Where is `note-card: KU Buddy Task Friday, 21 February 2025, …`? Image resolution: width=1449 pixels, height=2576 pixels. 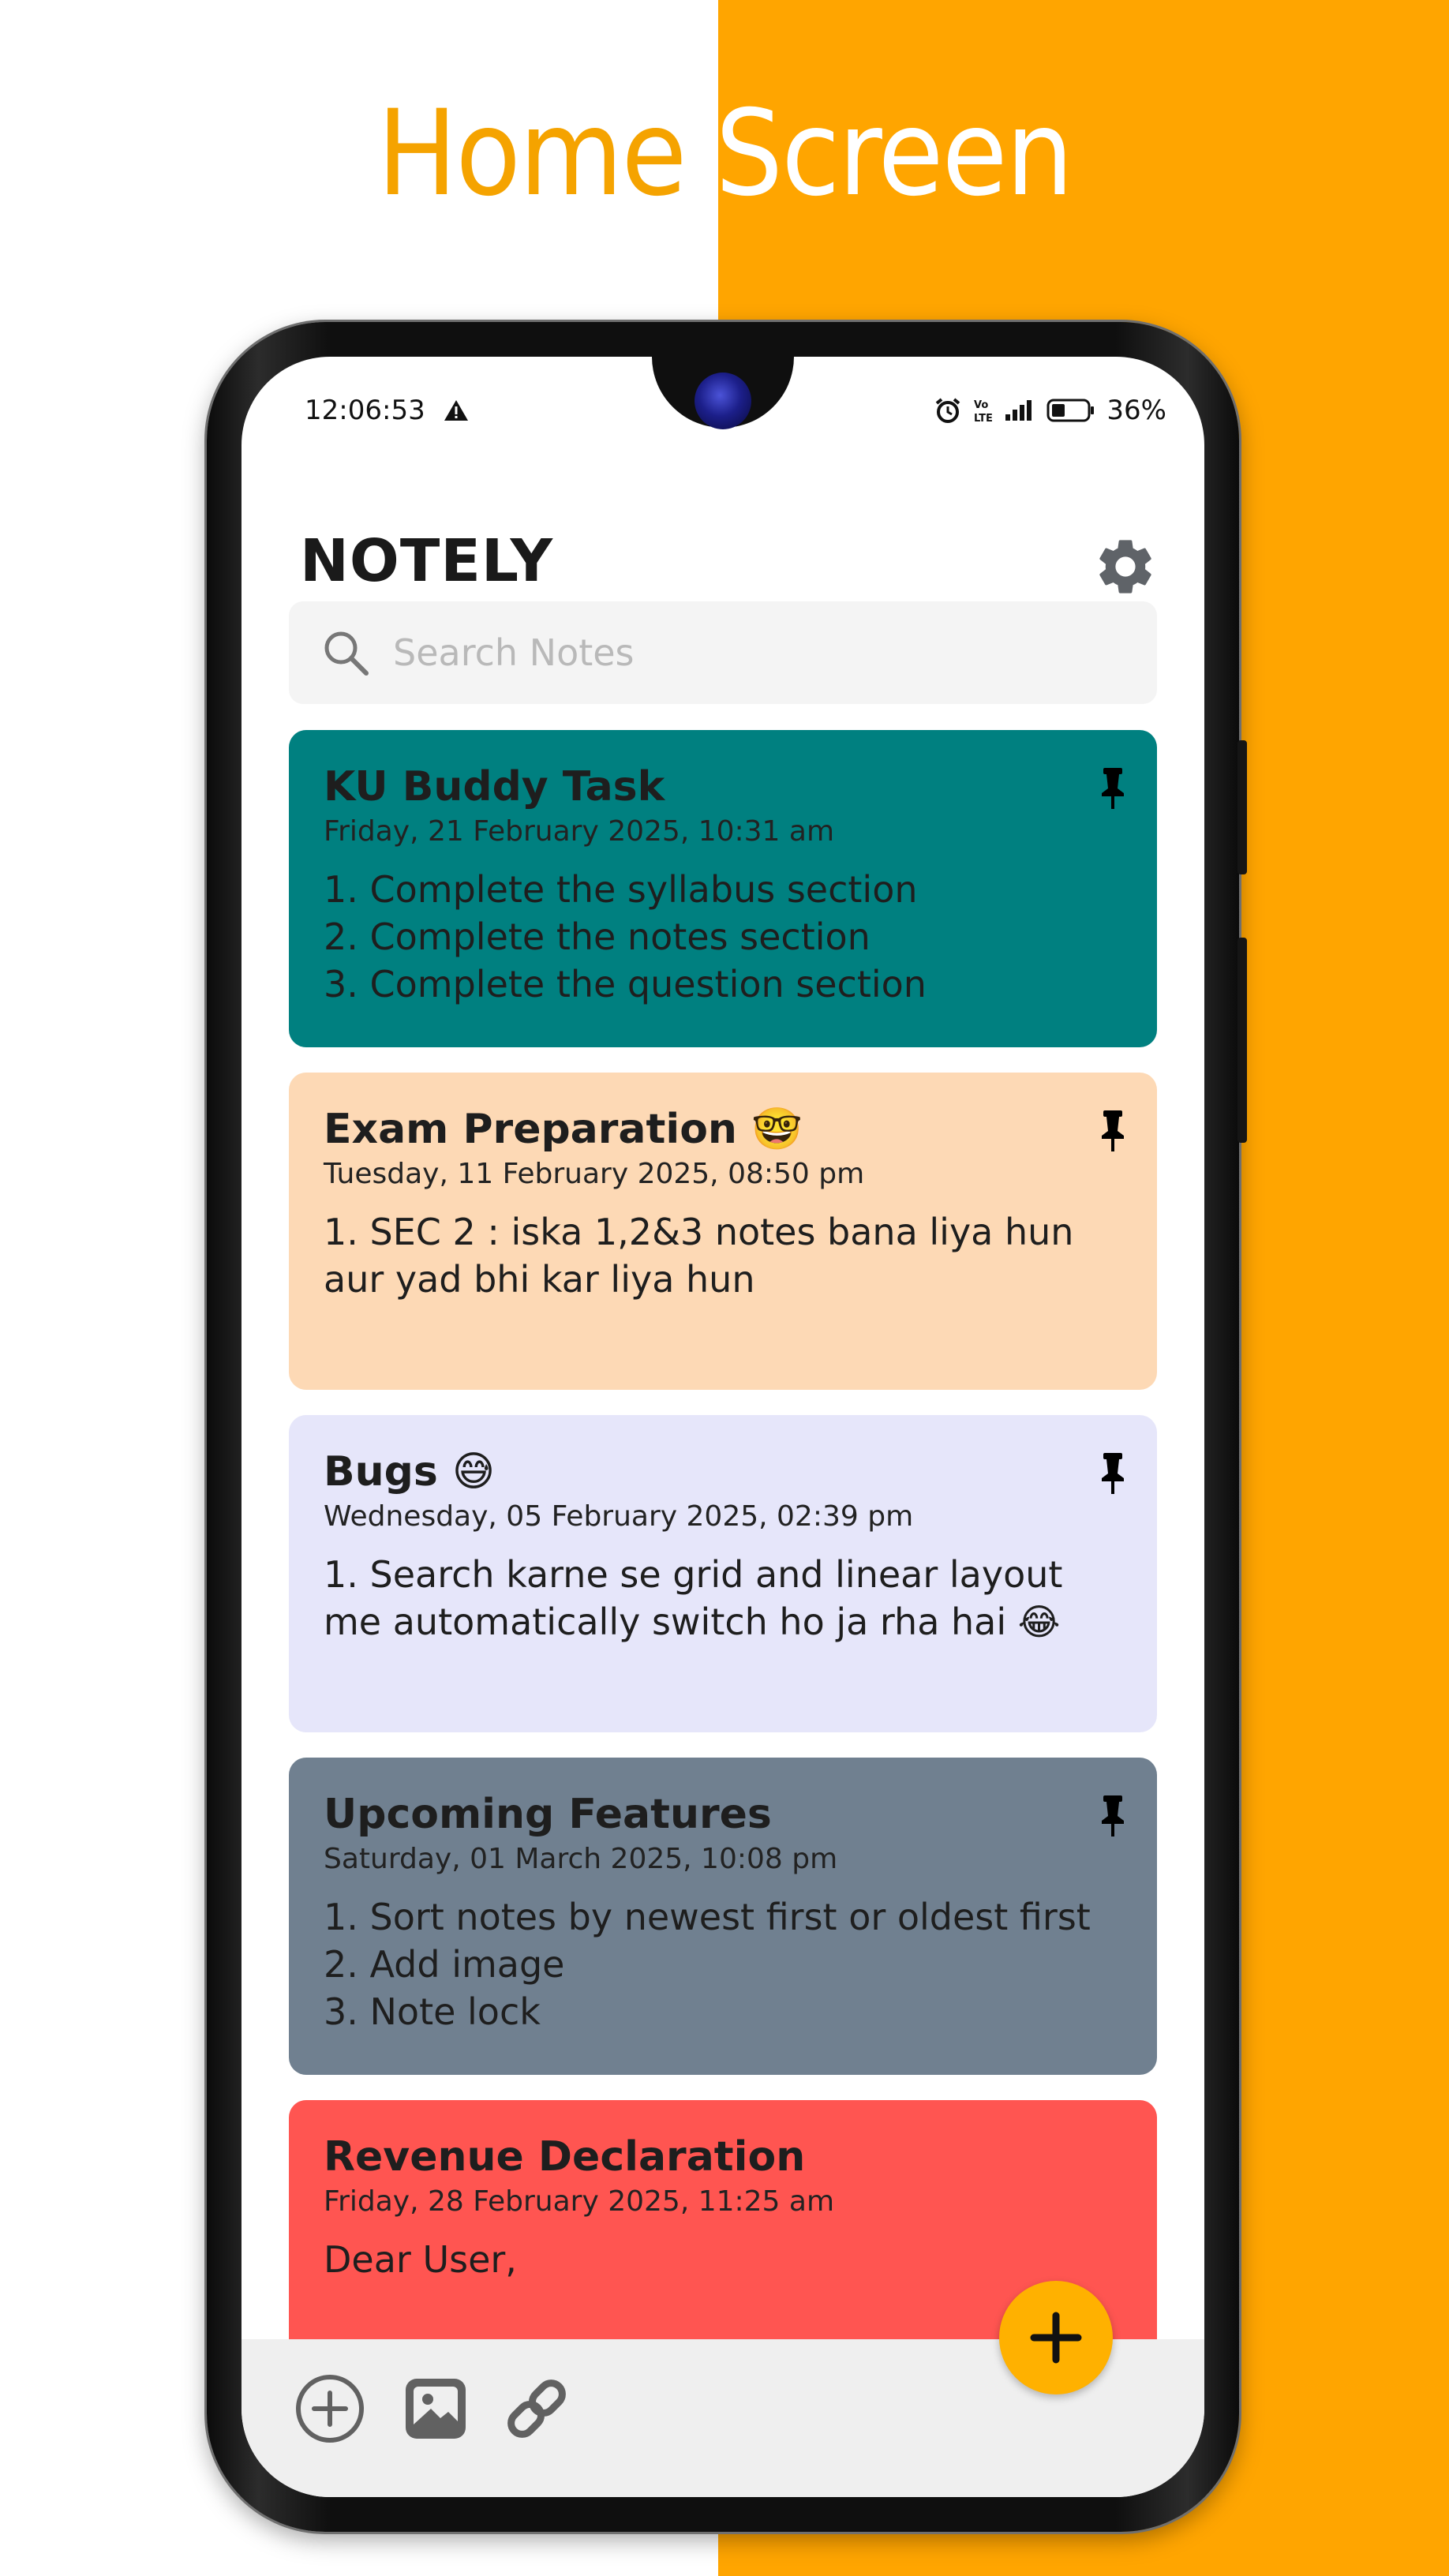 note-card: KU Buddy Task Friday, 21 February 2025, … is located at coordinates (723, 888).